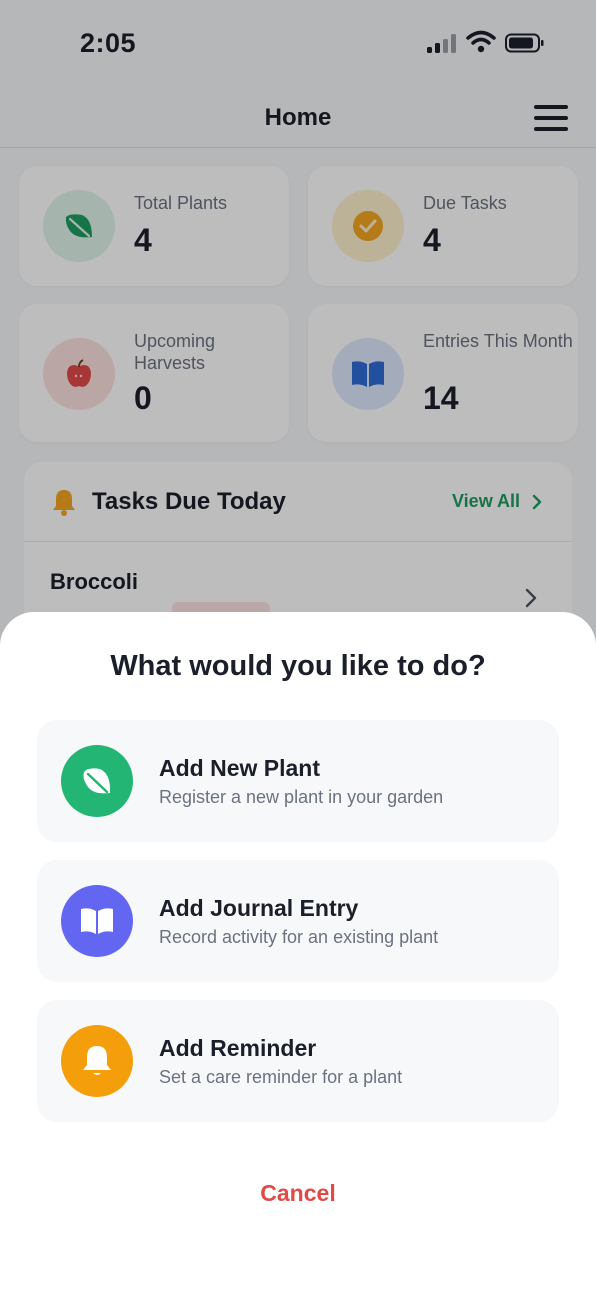  What do you see at coordinates (97, 921) in the screenshot?
I see `book-icon` at bounding box center [97, 921].